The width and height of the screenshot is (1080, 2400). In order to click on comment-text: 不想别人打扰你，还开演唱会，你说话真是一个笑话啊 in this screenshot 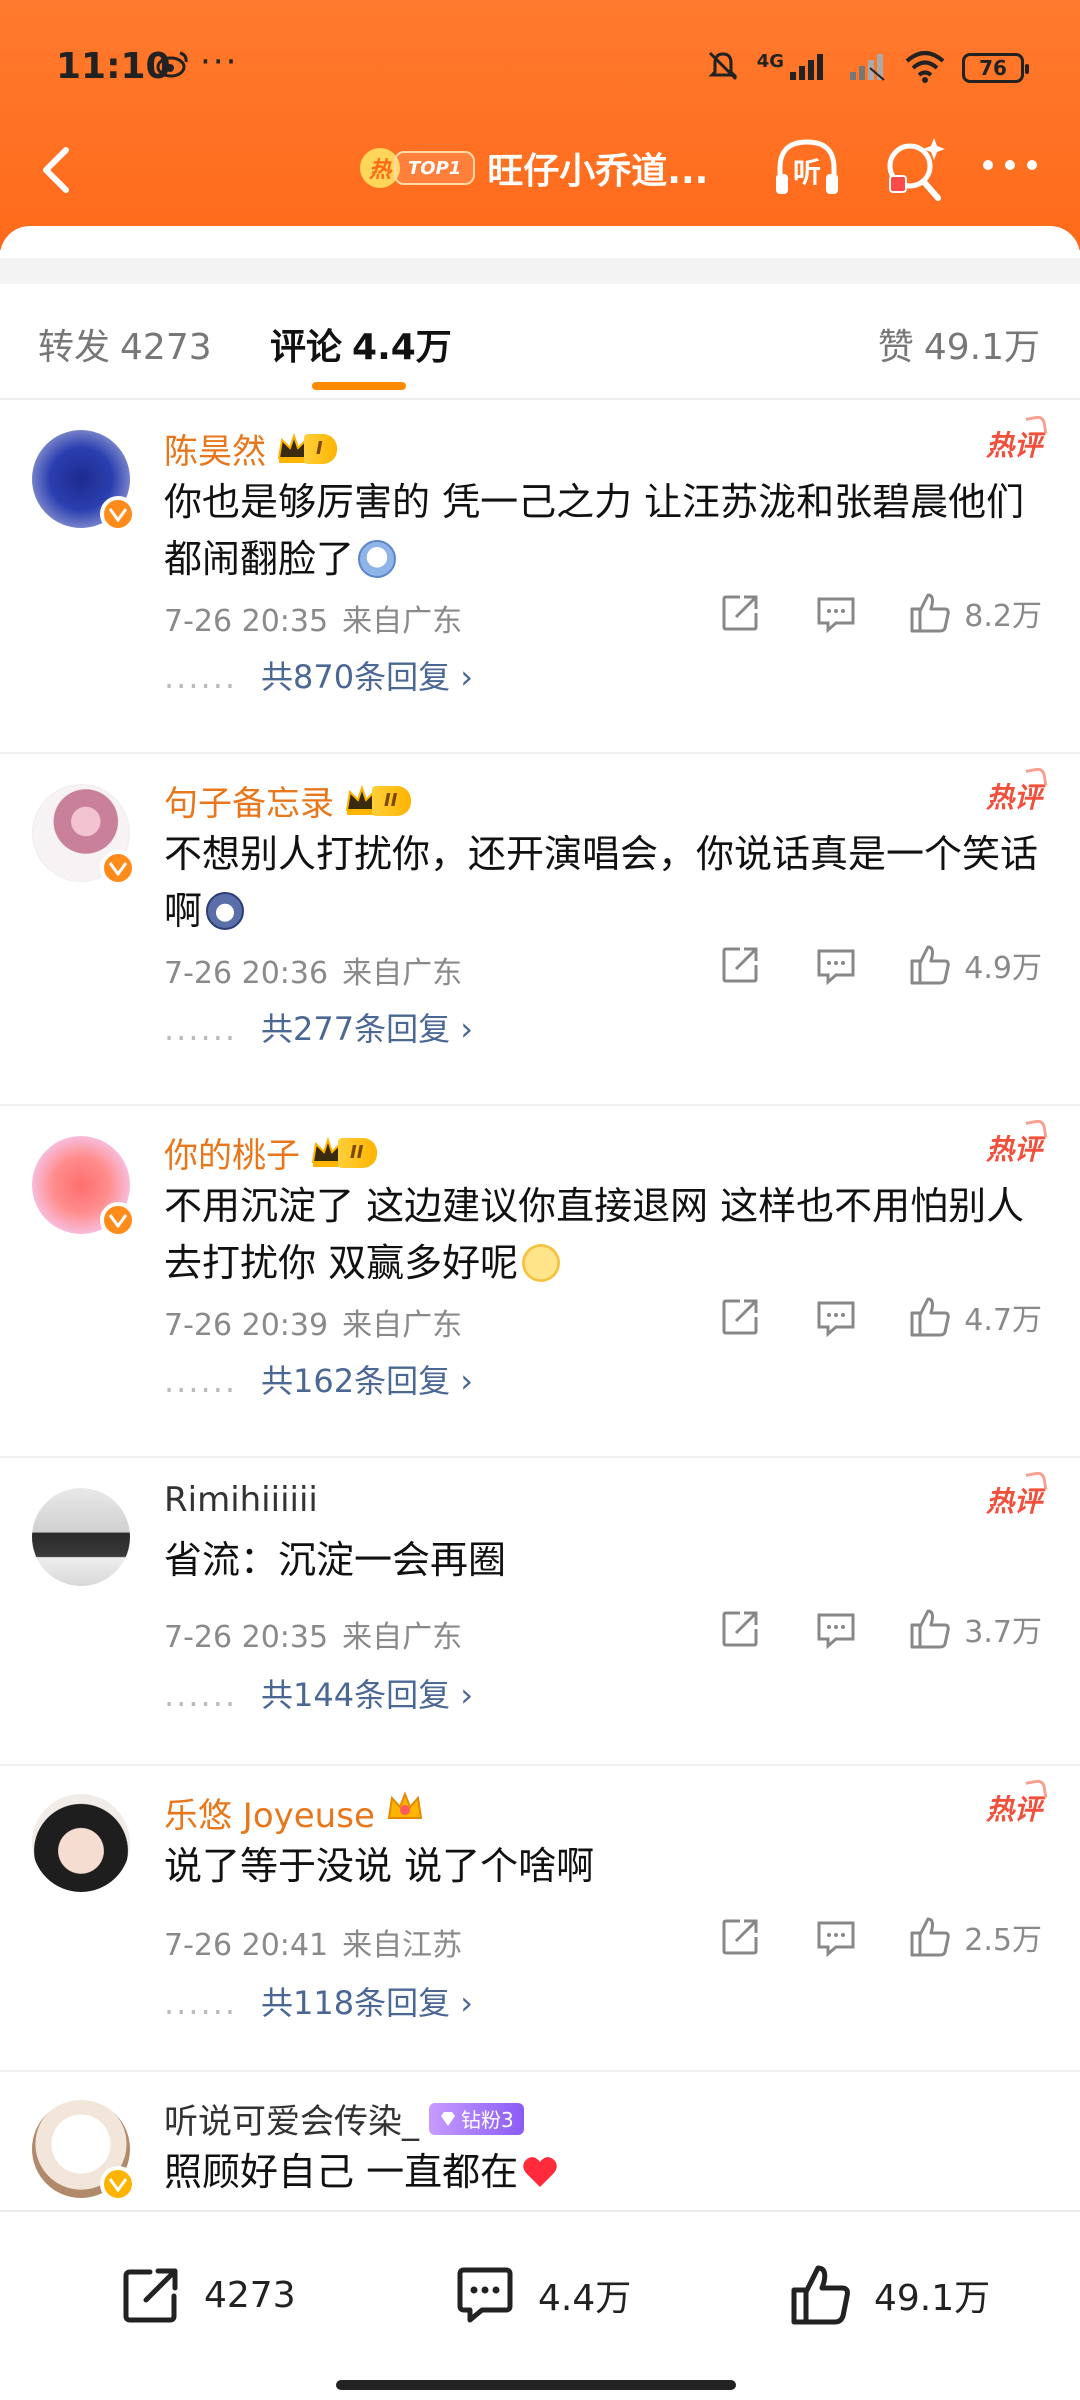, I will do `click(604, 883)`.